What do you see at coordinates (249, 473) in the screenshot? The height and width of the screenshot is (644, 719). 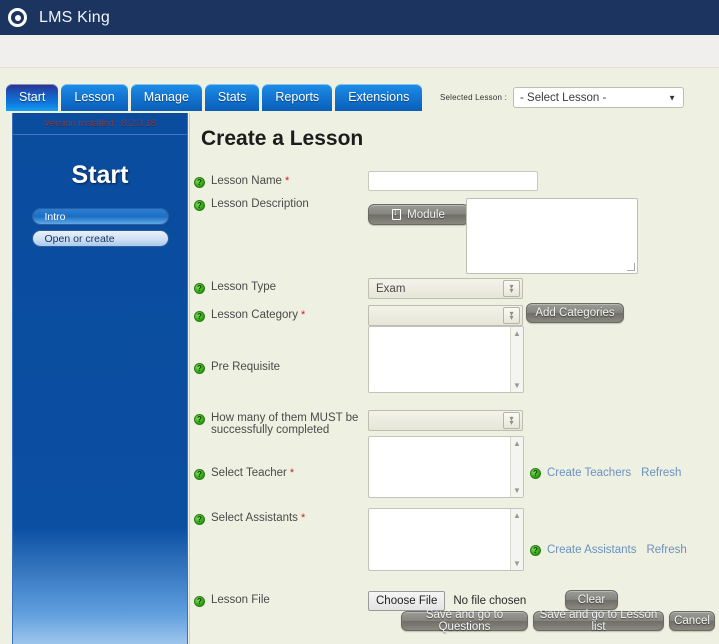 I see `label-text: Select Teacher` at bounding box center [249, 473].